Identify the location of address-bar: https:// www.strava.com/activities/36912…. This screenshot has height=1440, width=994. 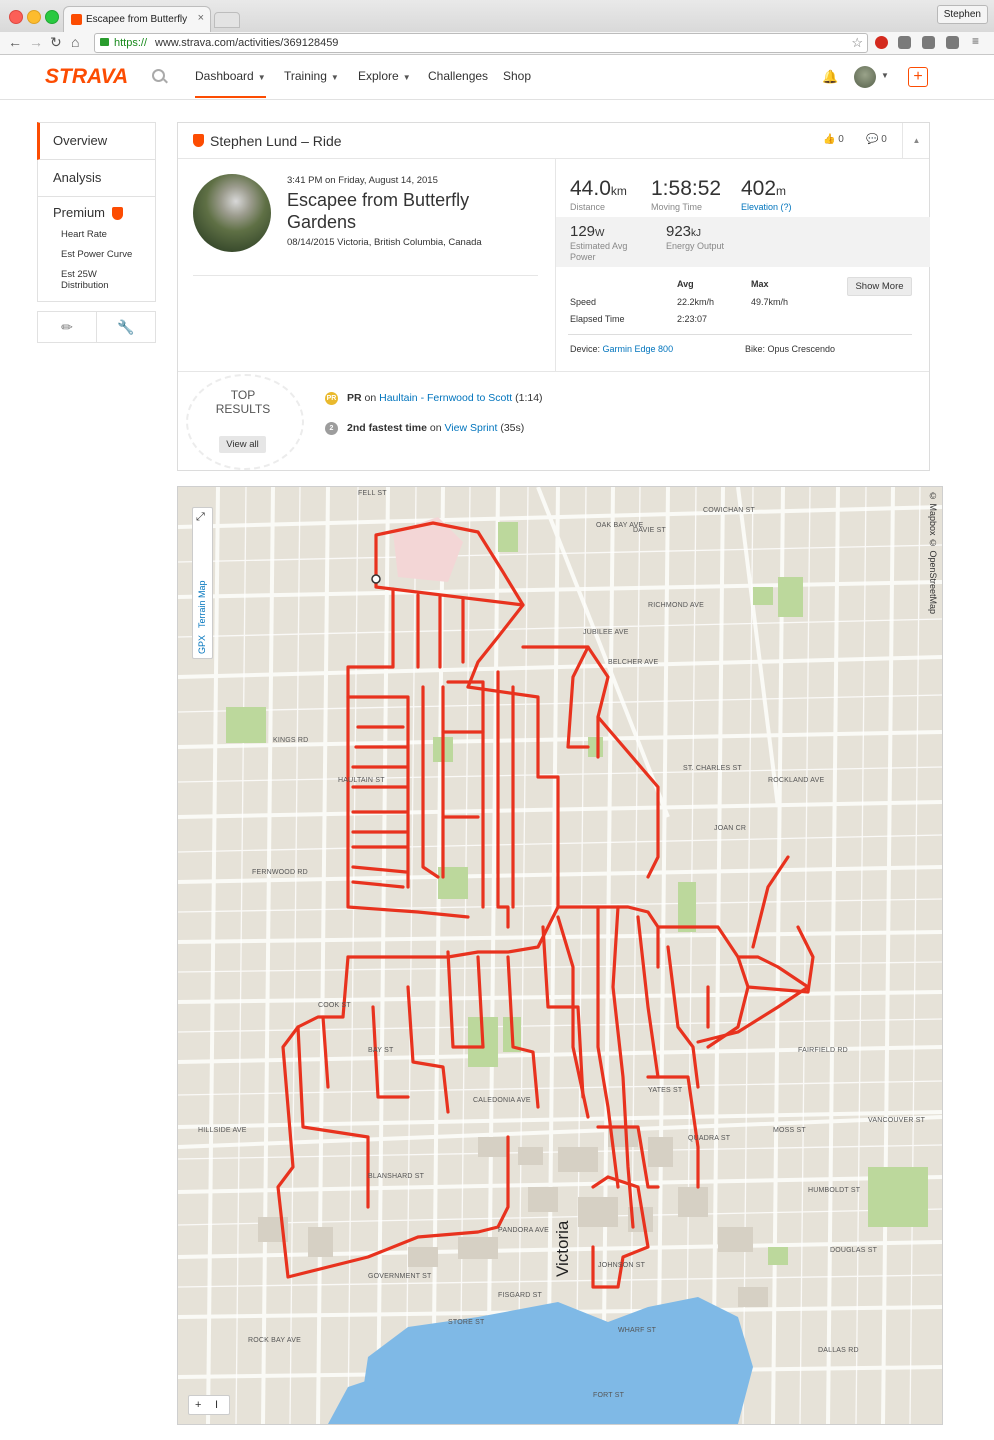
(481, 43).